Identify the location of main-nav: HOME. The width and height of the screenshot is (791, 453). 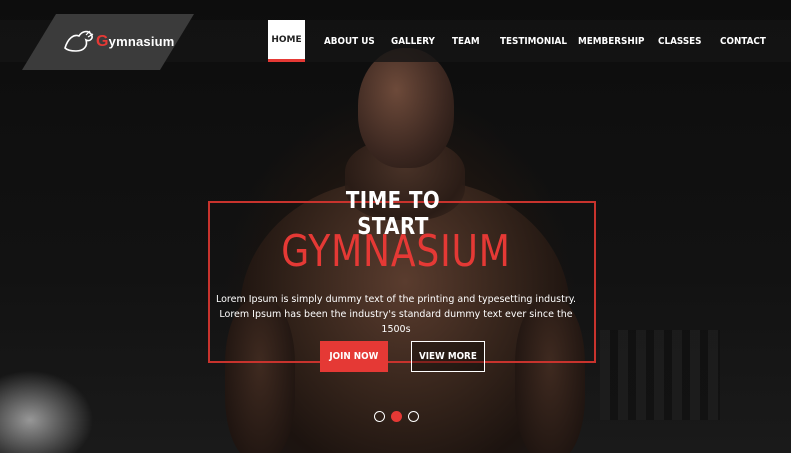
(286, 41).